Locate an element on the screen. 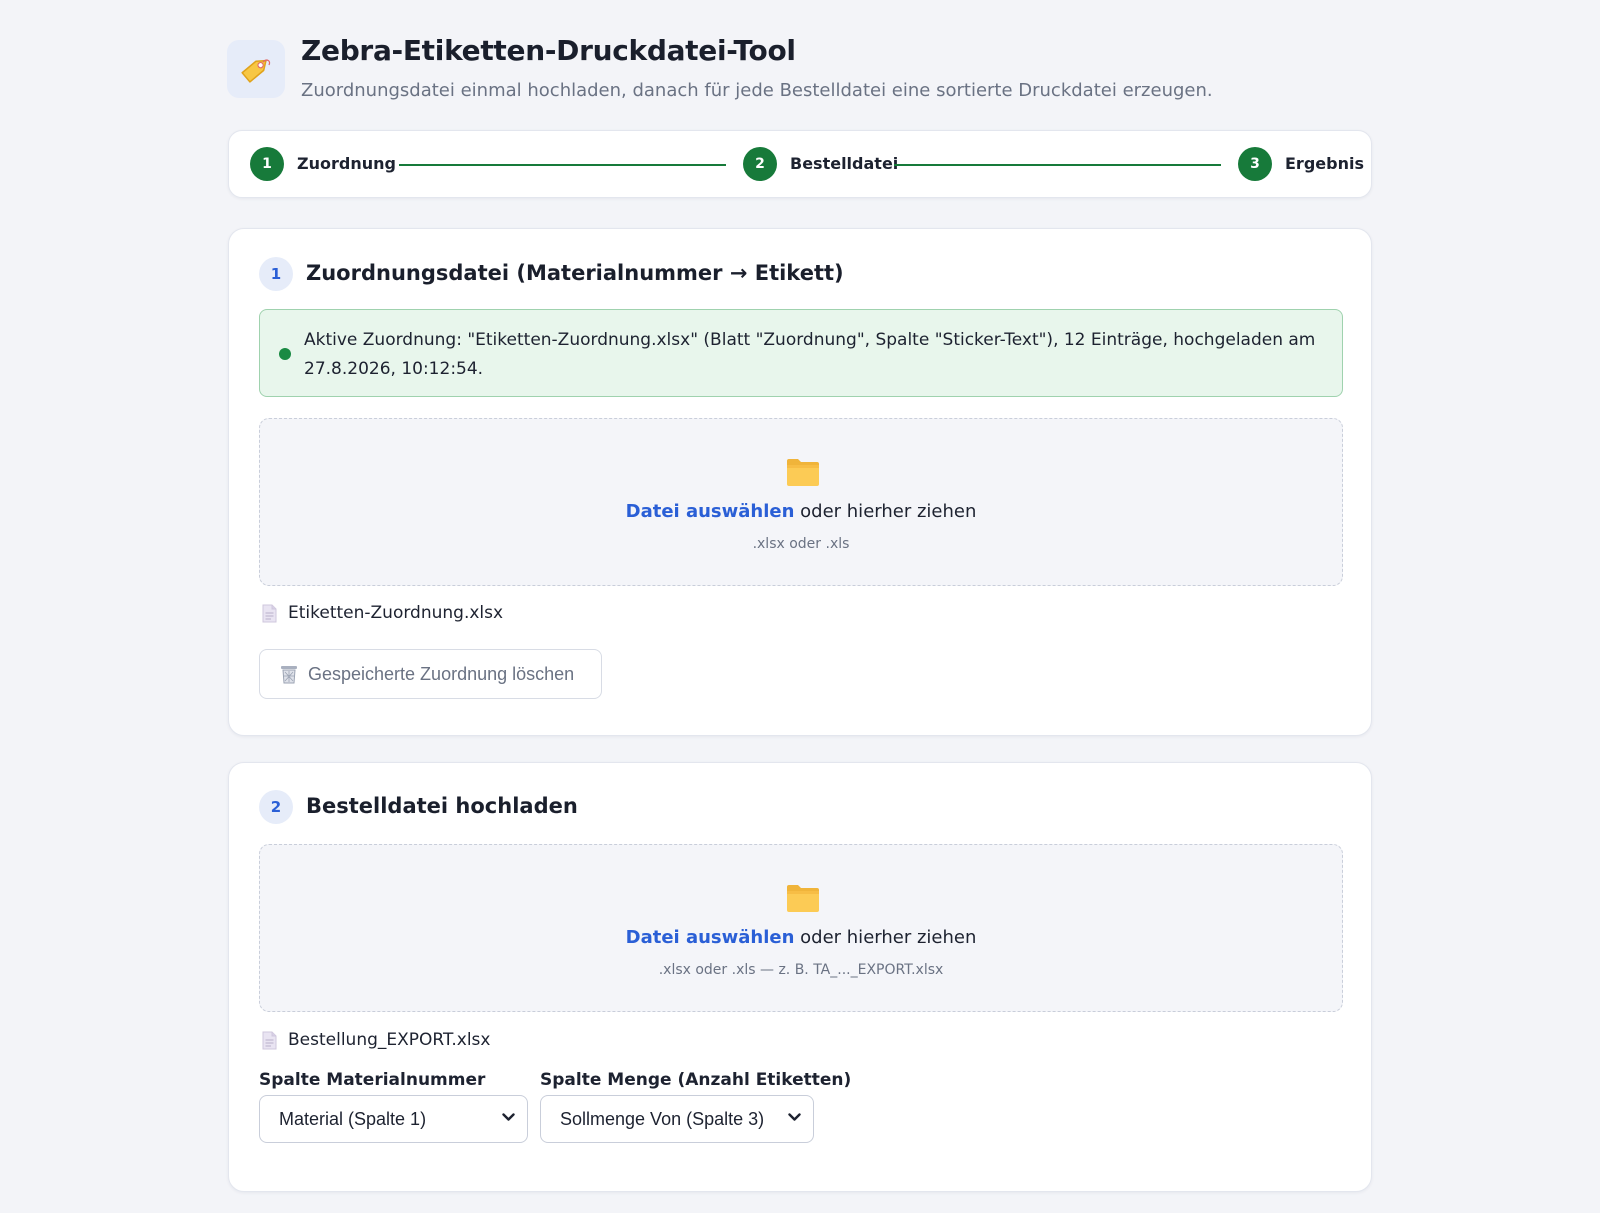 The image size is (1600, 1213). price-tag-icon is located at coordinates (256, 69).